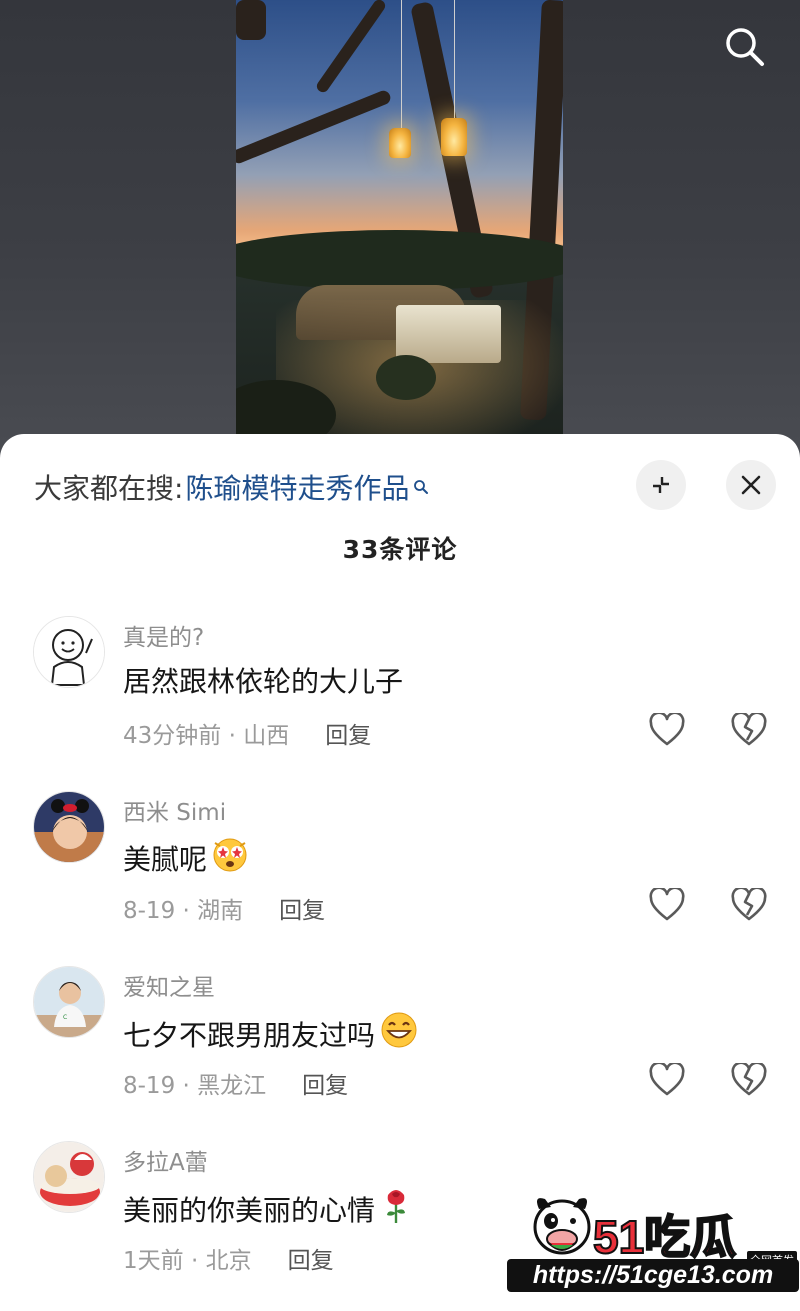  What do you see at coordinates (183, 911) in the screenshot?
I see `comment-time-location: 8-19 · 湖南` at bounding box center [183, 911].